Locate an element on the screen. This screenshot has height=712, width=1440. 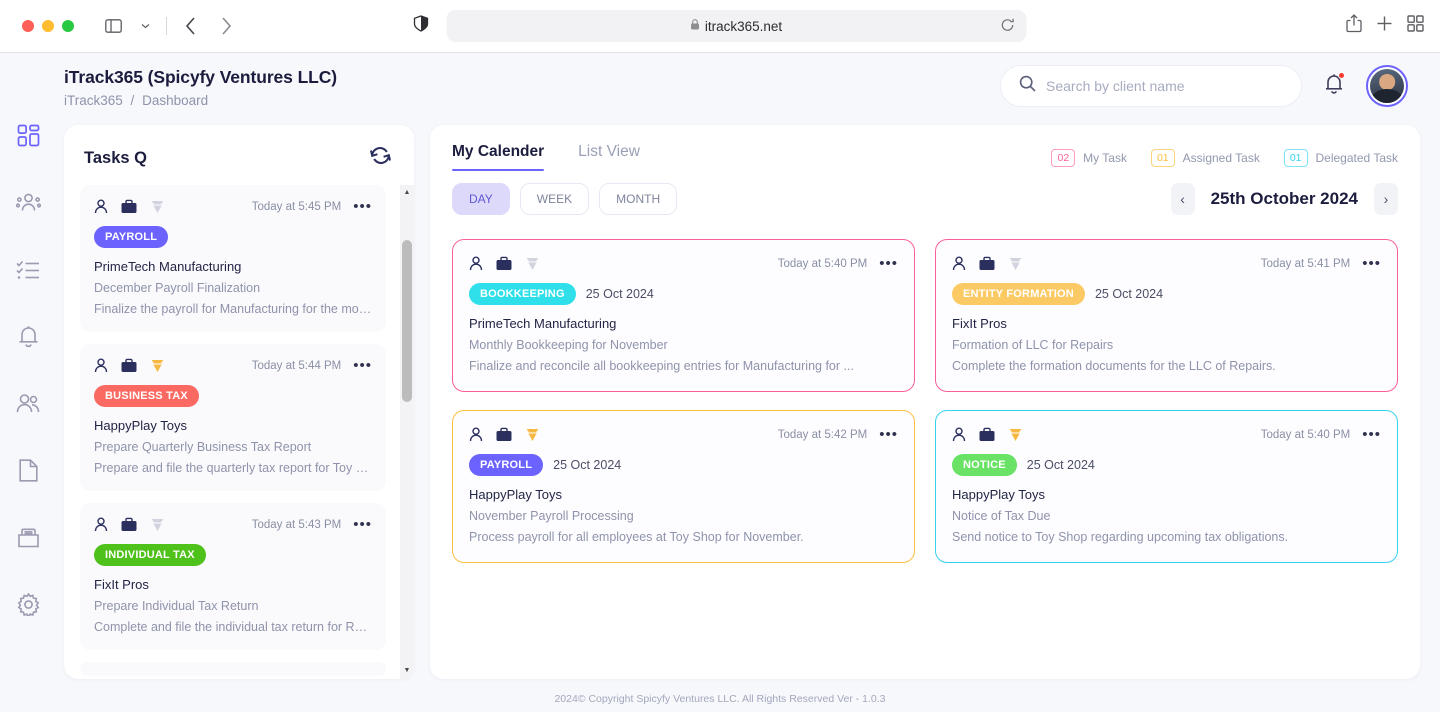
sidebar-dropdown-icon is located at coordinates (145, 26).